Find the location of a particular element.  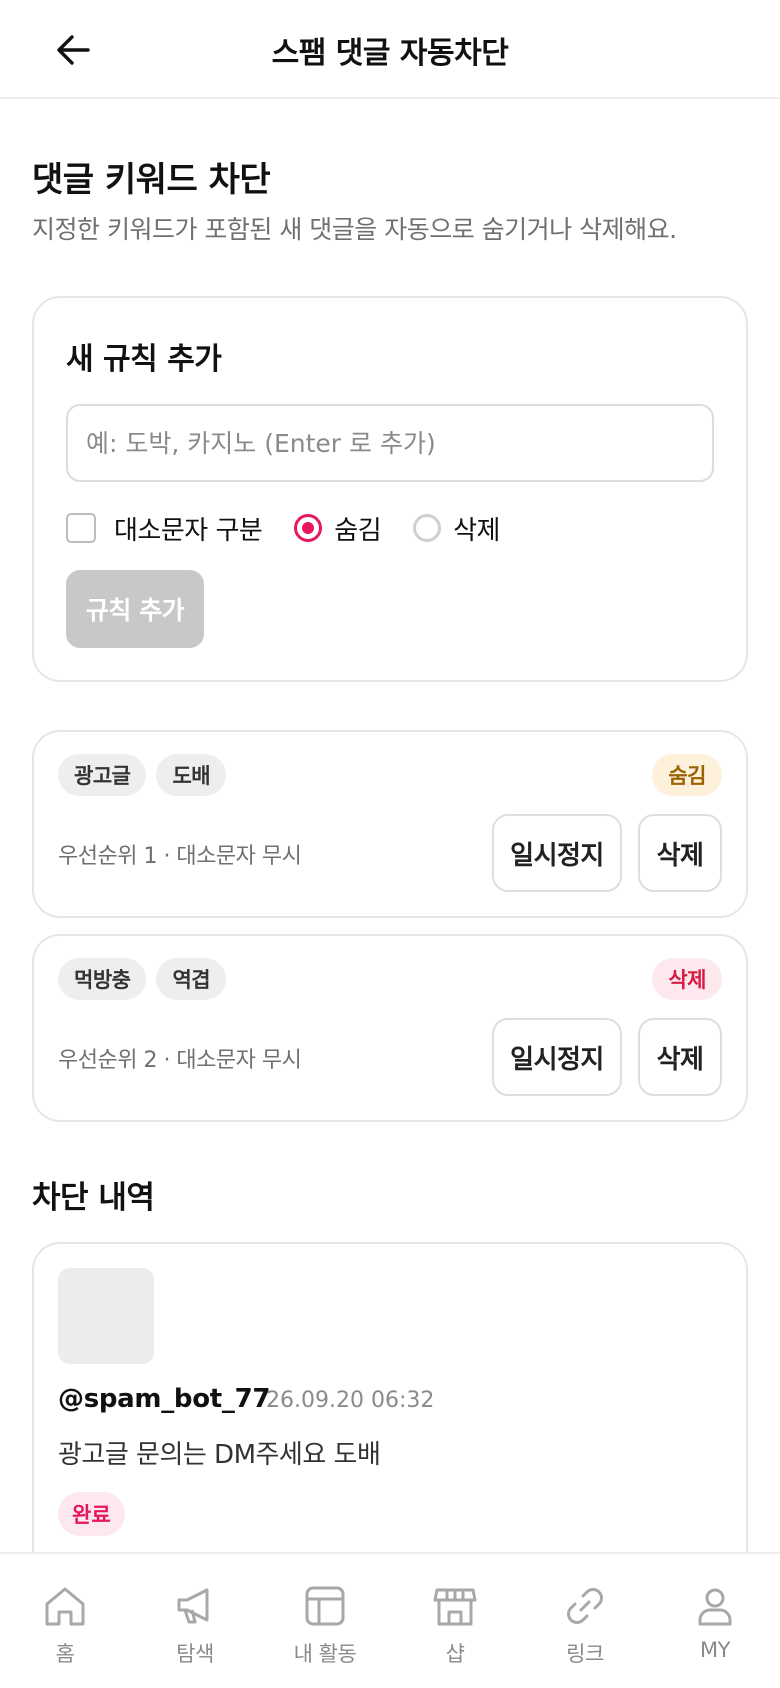

section-description: 지정한 키워드가 포함된 새 댓글을 자동으로 숨기거나 삭제해요. is located at coordinates (354, 229).